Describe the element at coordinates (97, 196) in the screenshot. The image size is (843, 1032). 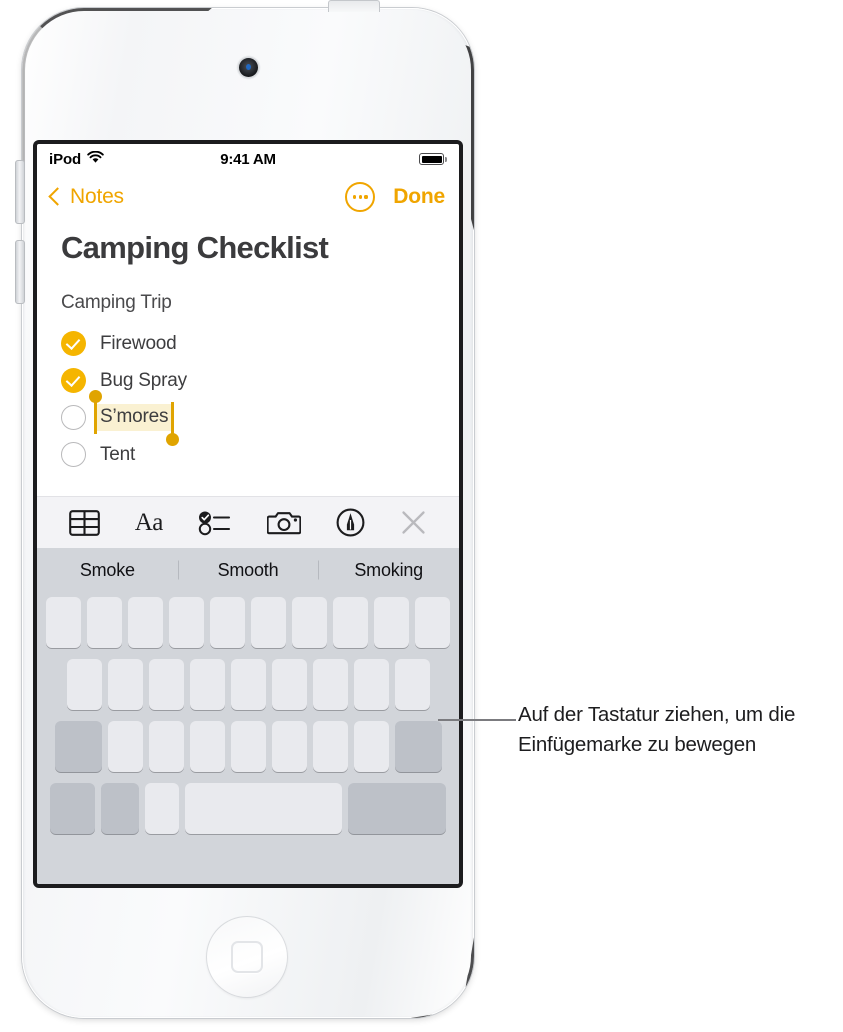
I see `back-label: Notes` at that location.